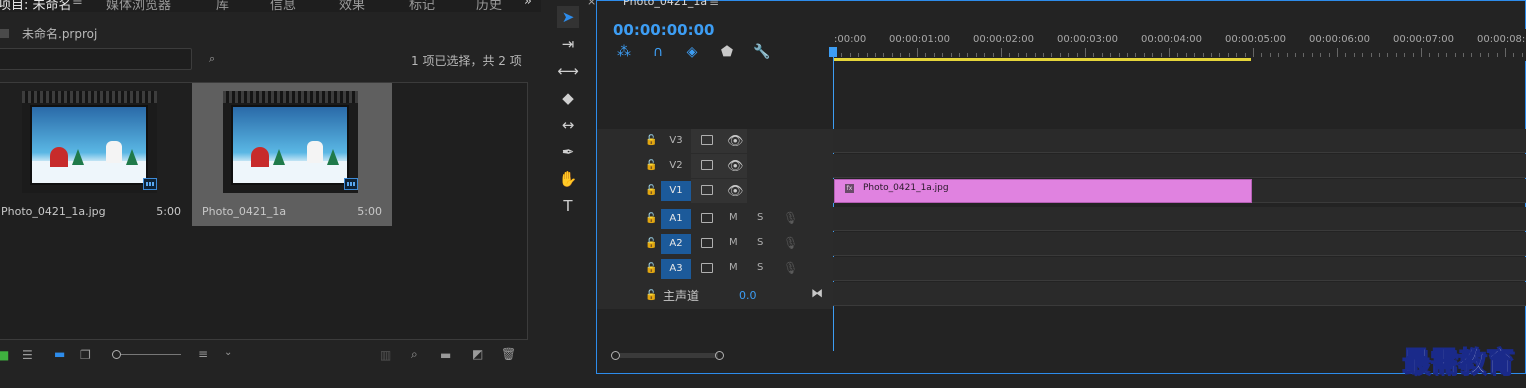  Describe the element at coordinates (203, 354) in the screenshot. I see `sort-icon: ≡` at that location.